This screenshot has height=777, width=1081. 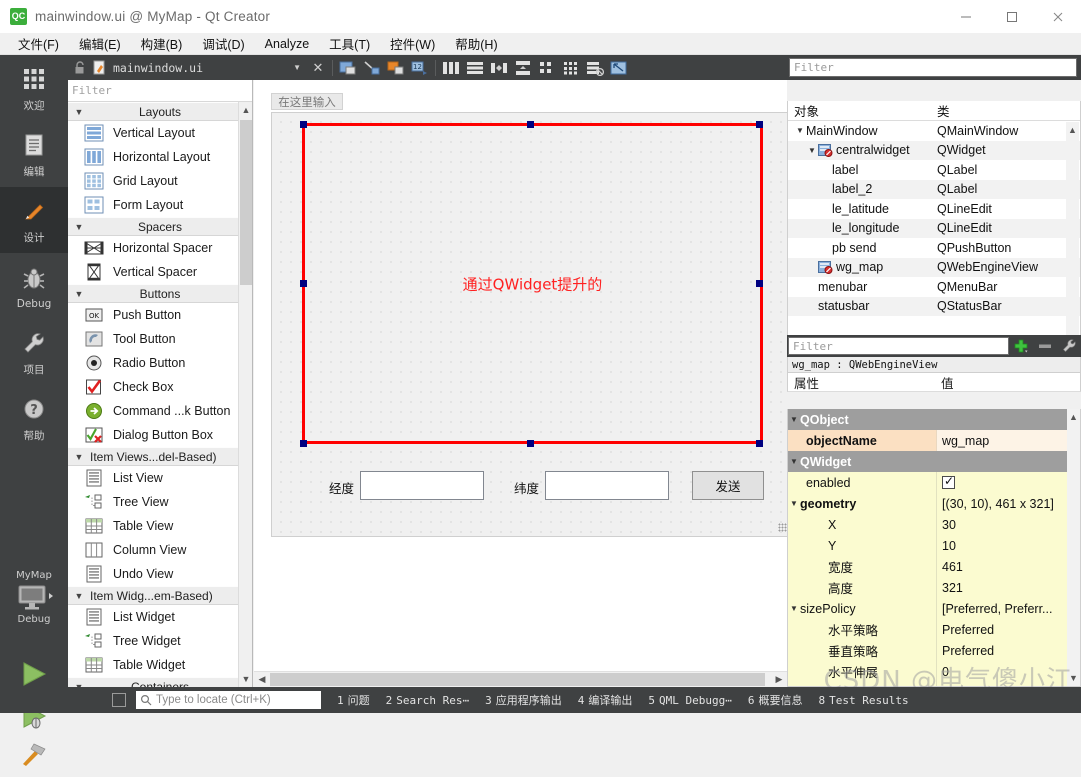 What do you see at coordinates (420, 67) in the screenshot?
I see `edit-tab-order-icon: 12` at bounding box center [420, 67].